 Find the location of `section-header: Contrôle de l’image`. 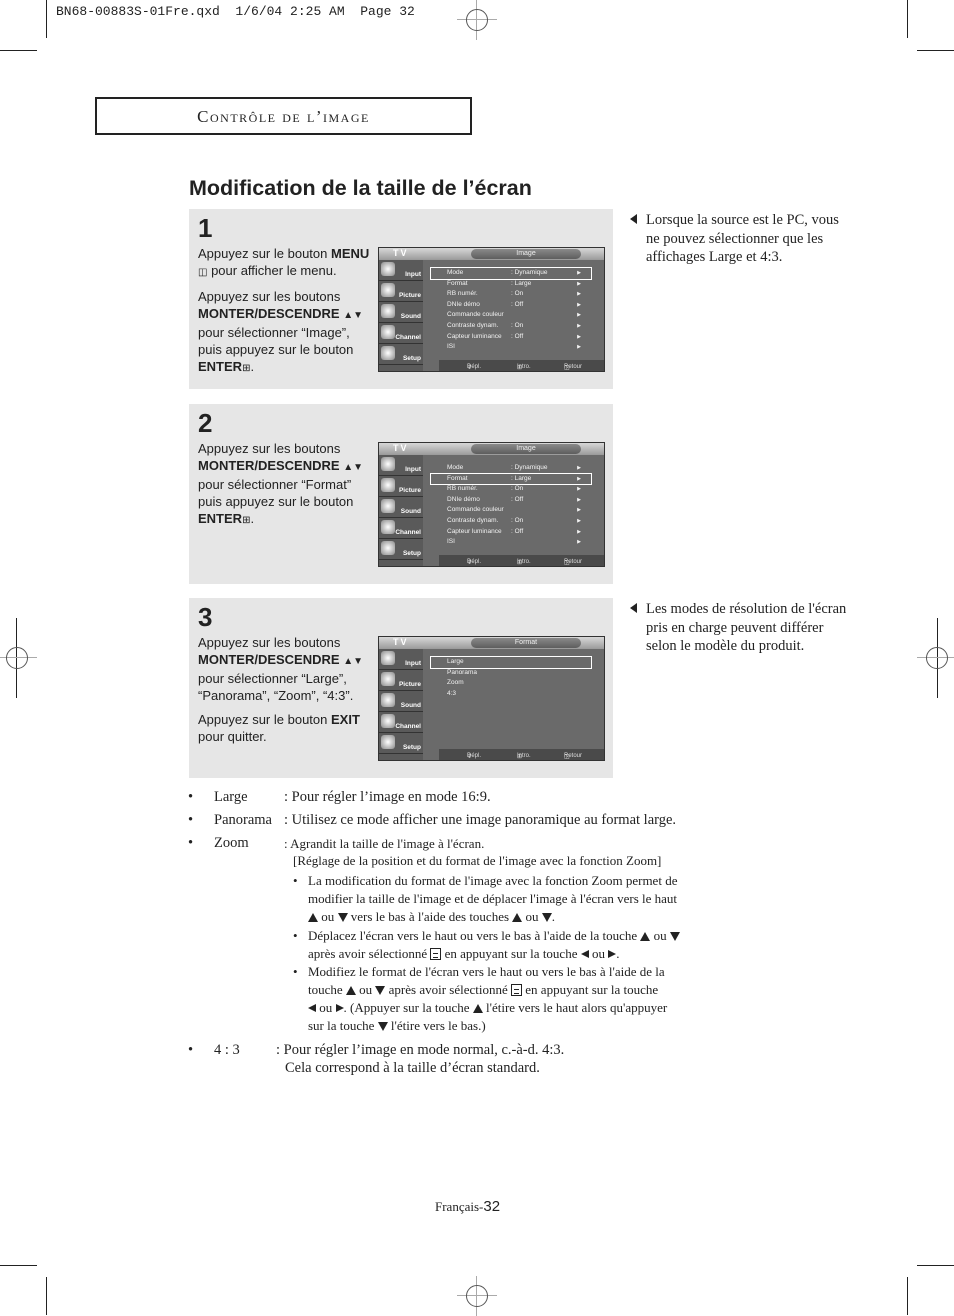

section-header: Contrôle de l’image is located at coordinates (283, 116).